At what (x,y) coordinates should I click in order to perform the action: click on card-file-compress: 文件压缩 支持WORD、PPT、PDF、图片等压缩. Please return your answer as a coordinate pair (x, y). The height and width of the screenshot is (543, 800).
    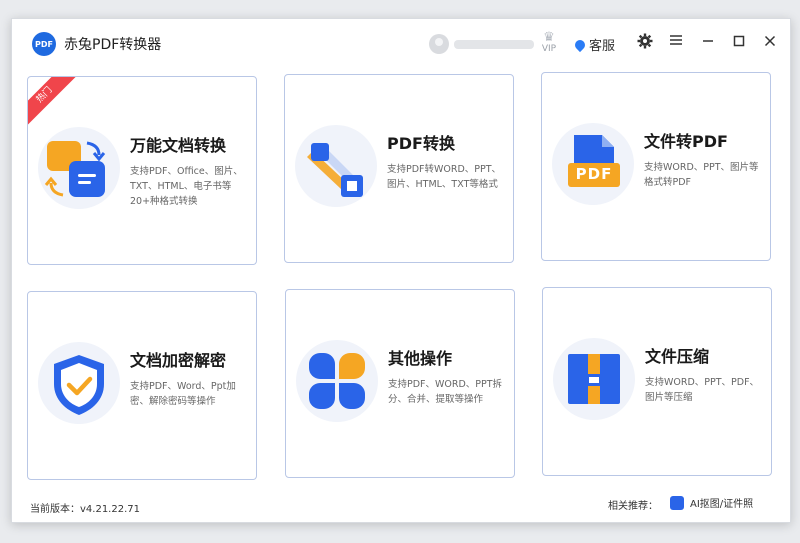
    Looking at the image, I should click on (657, 381).